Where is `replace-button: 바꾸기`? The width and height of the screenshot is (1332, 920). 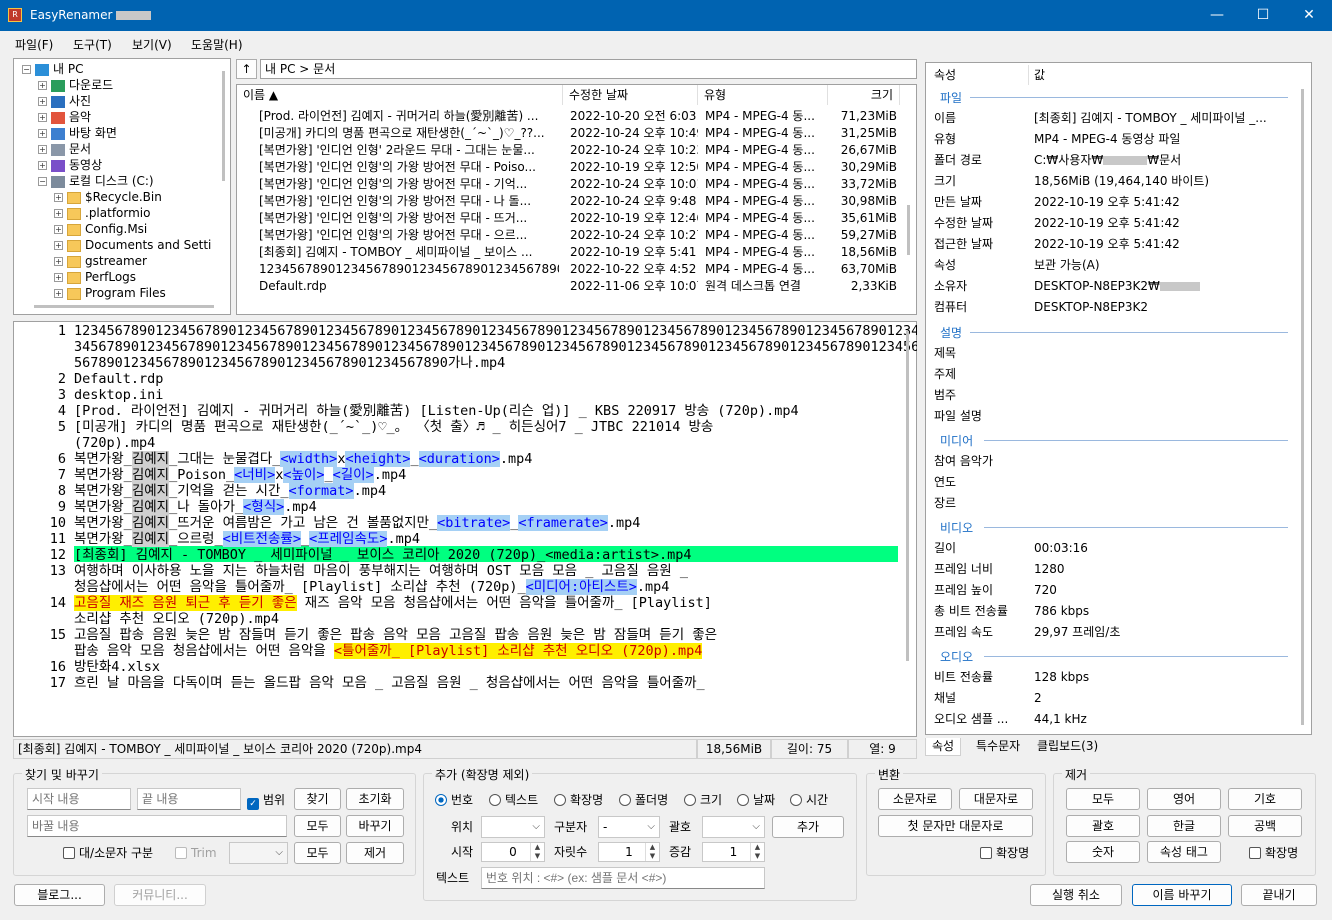
replace-button: 바꾸기 is located at coordinates (375, 826).